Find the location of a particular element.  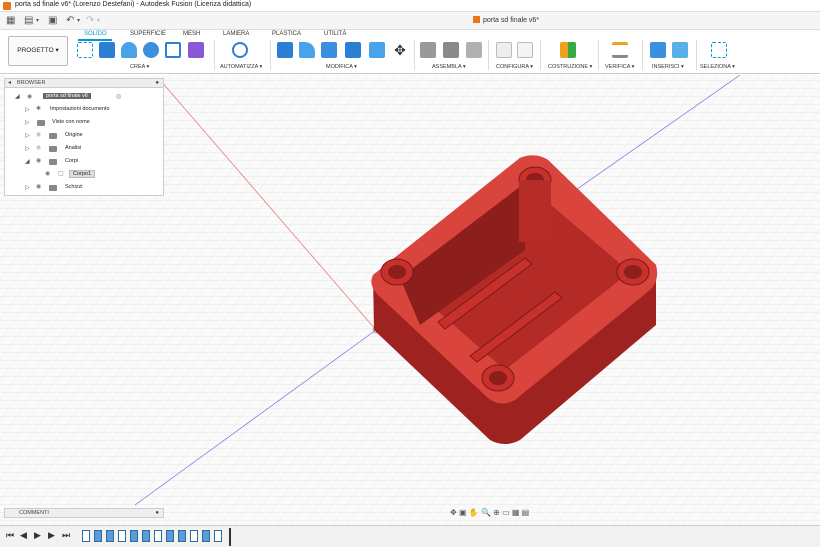

hole-icon is located at coordinates (151, 50).